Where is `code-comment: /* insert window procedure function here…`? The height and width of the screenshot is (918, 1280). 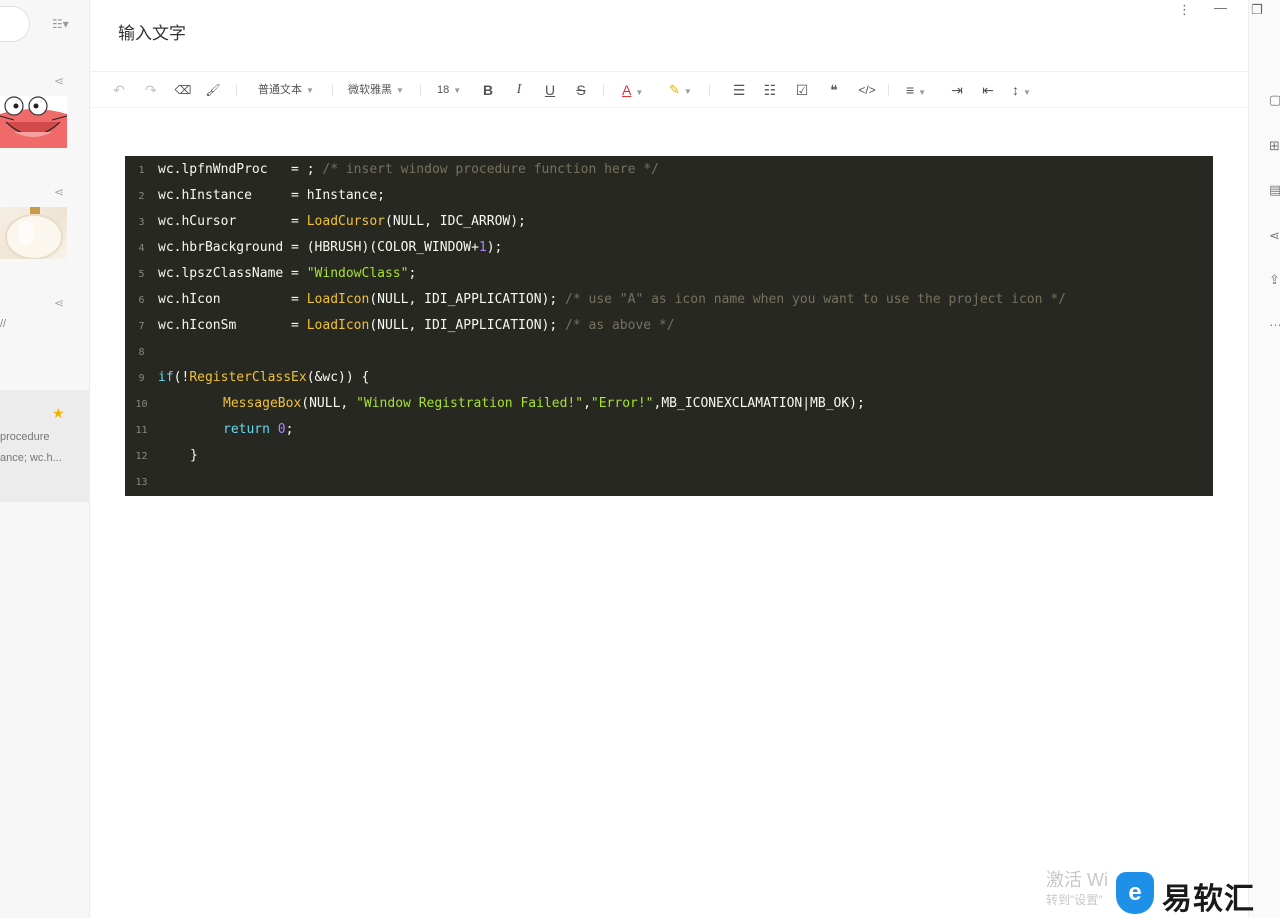 code-comment: /* insert window procedure function here… is located at coordinates (490, 169).